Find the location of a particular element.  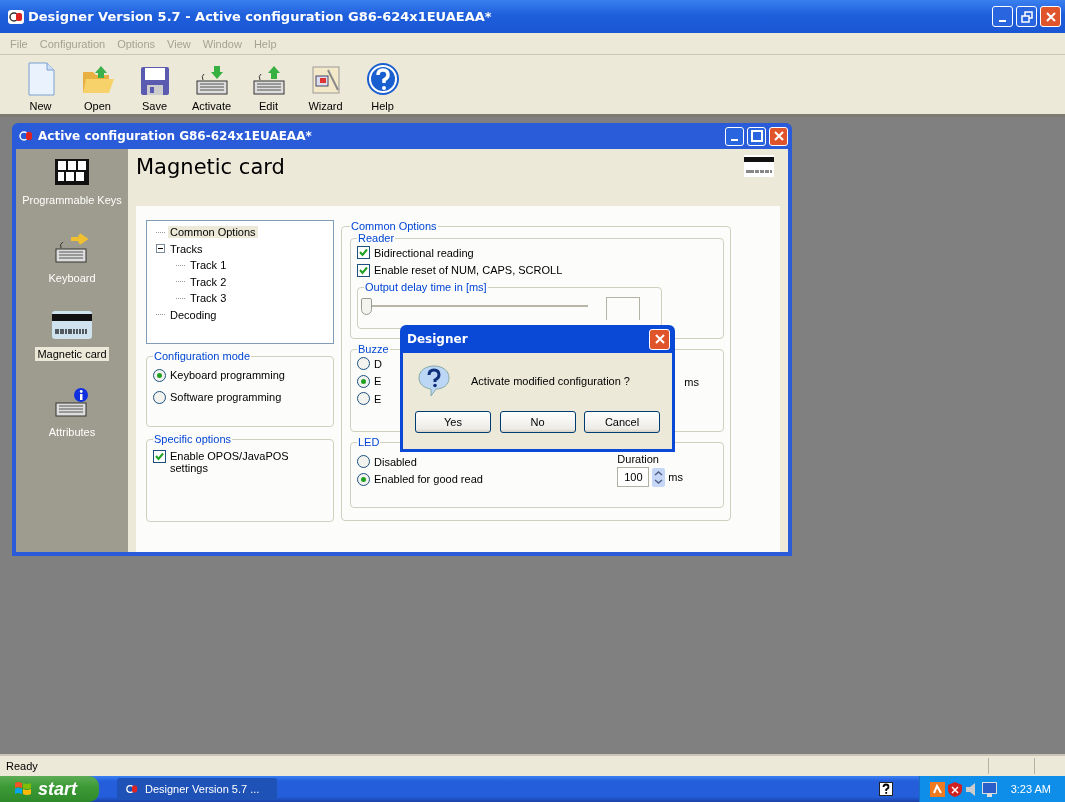

clock: 3:23 AM is located at coordinates (1030, 789).